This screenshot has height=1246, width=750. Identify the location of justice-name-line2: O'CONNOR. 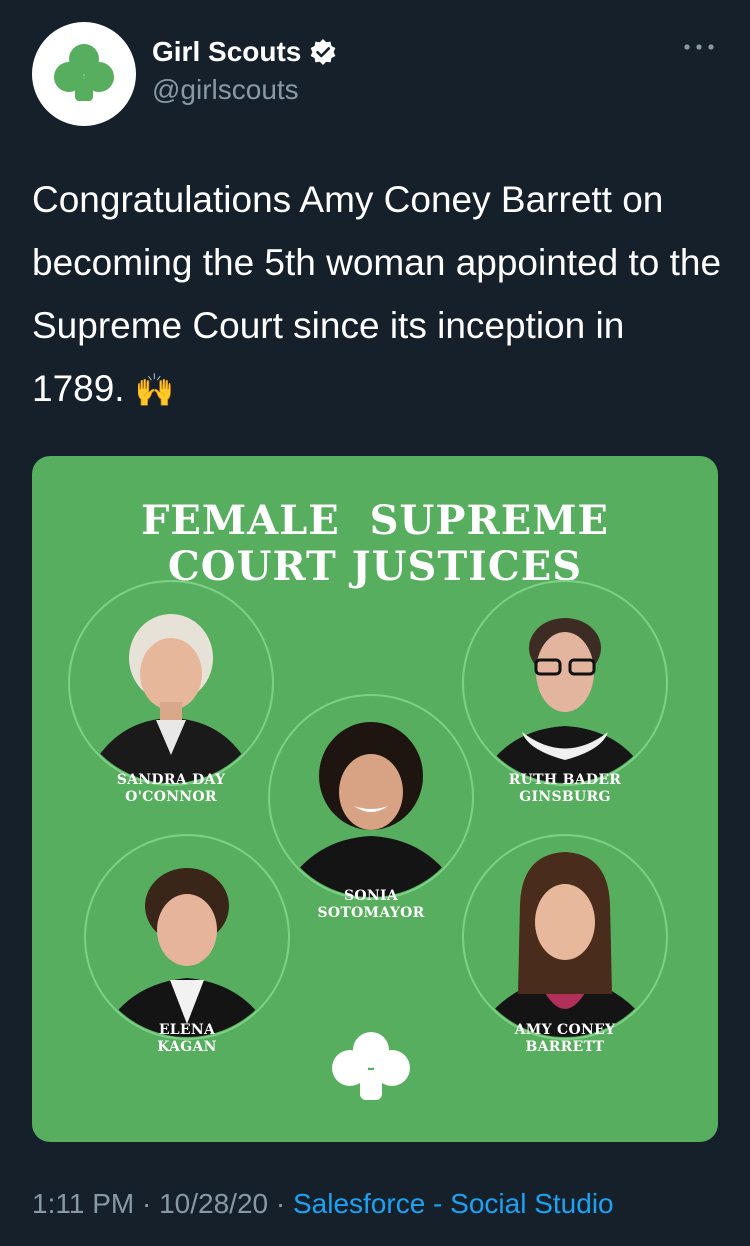
(171, 797).